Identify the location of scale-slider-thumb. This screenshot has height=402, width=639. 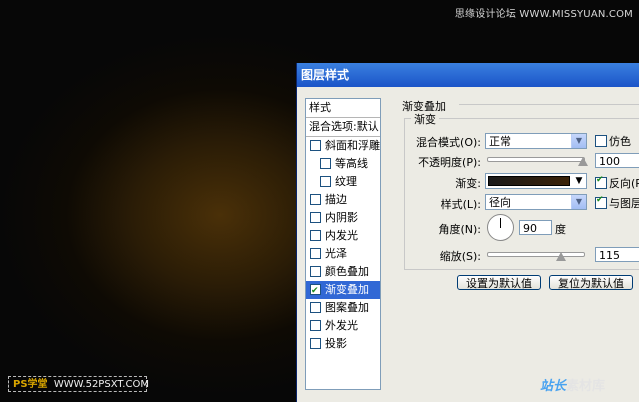
(560, 256).